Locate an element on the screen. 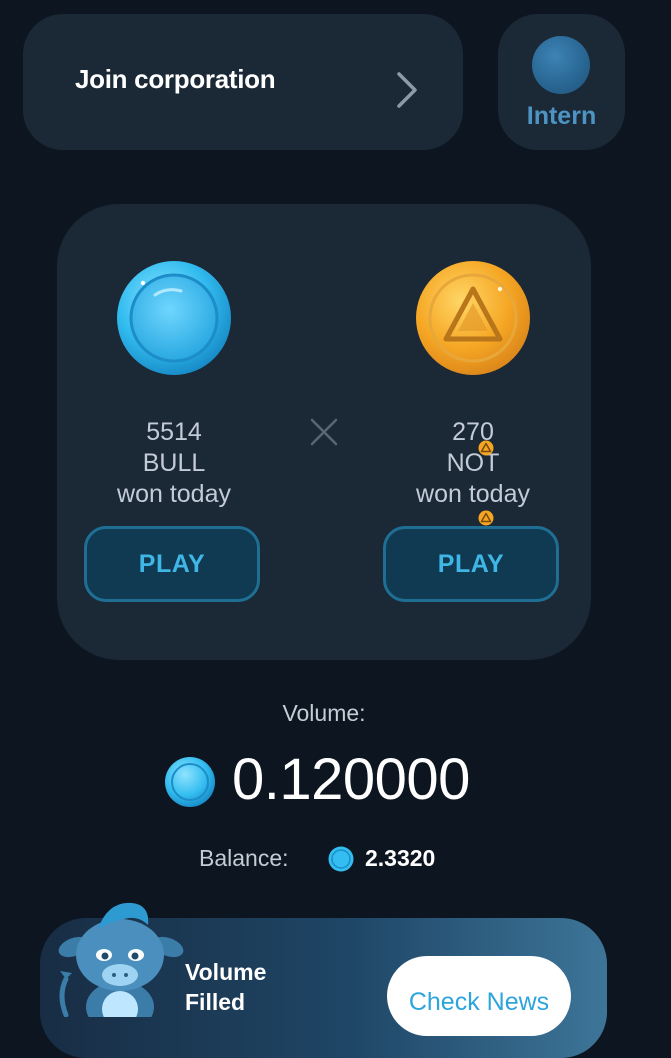  rank-card: Intern is located at coordinates (561, 82).